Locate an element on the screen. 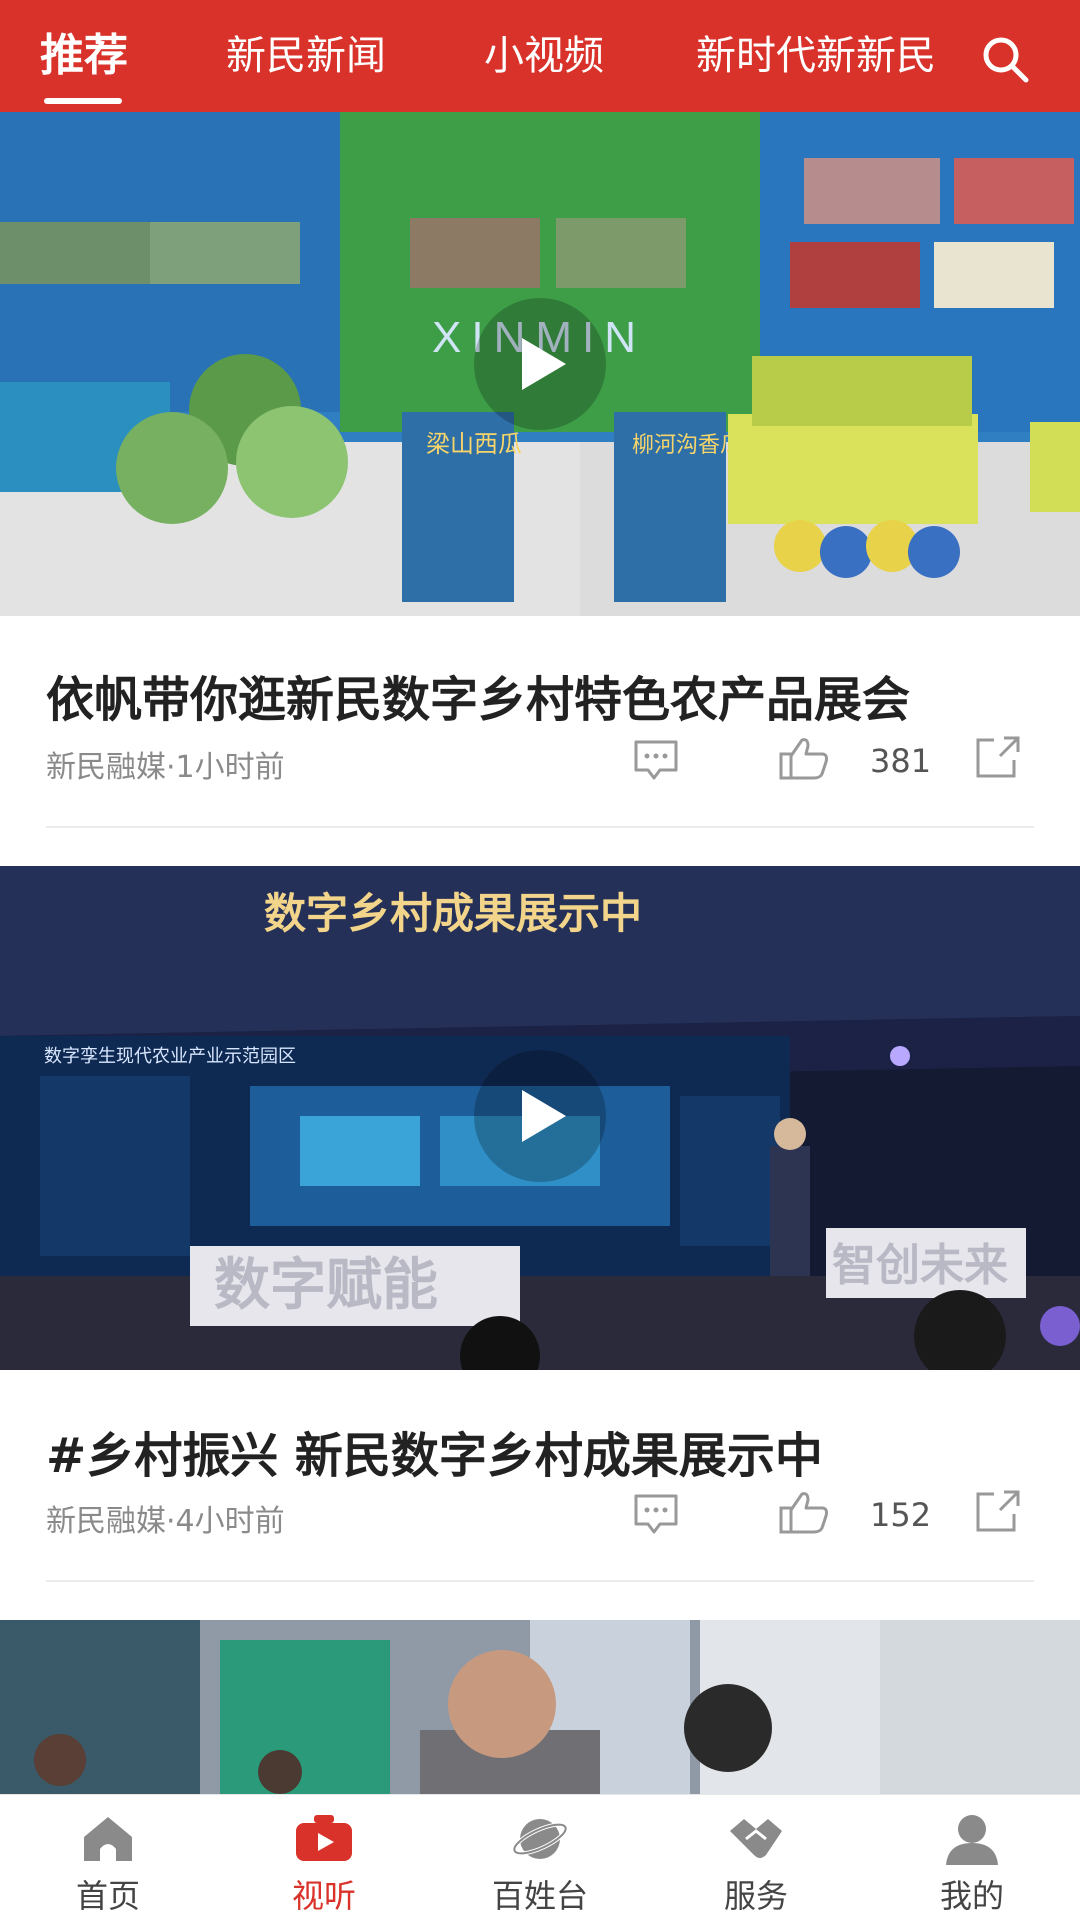  nav-label: 首页 is located at coordinates (107, 1896).